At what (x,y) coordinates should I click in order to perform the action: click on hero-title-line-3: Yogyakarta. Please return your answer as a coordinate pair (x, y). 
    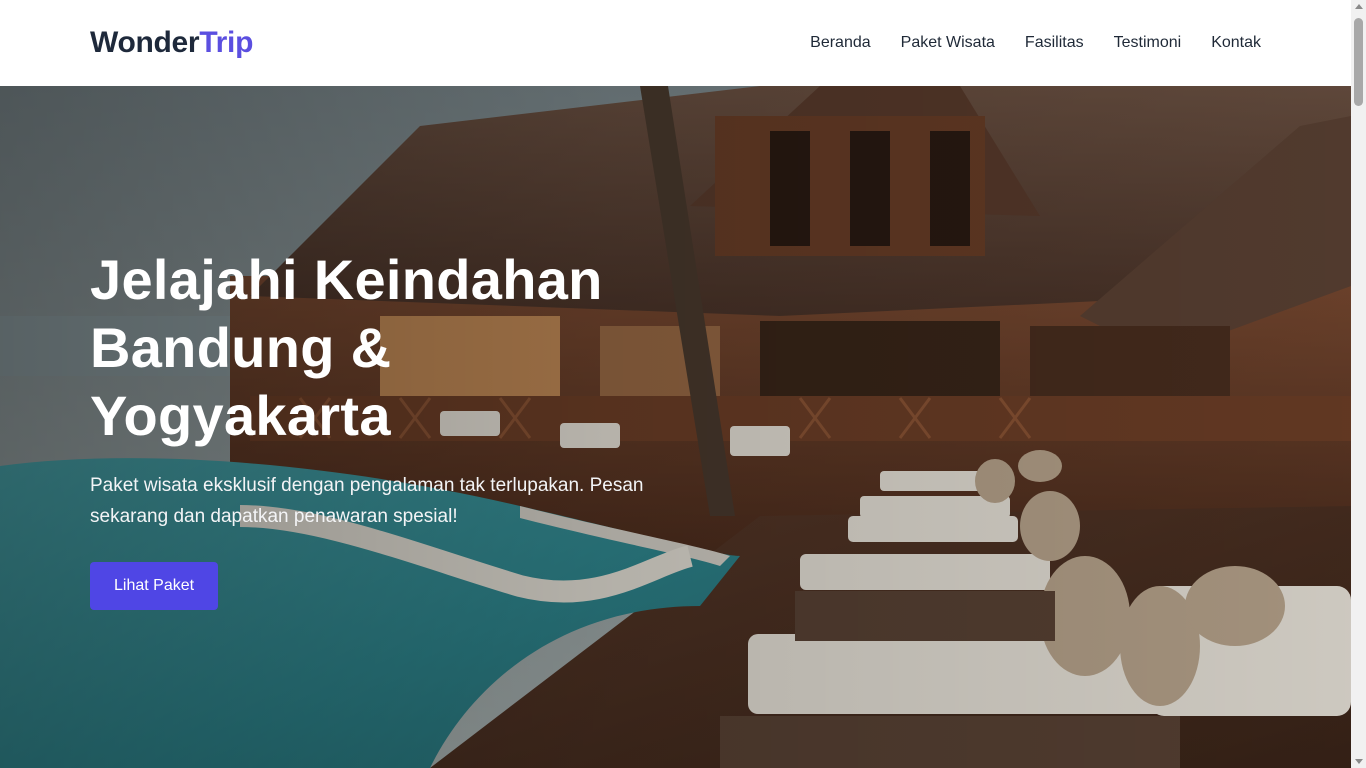
    Looking at the image, I should click on (240, 415).